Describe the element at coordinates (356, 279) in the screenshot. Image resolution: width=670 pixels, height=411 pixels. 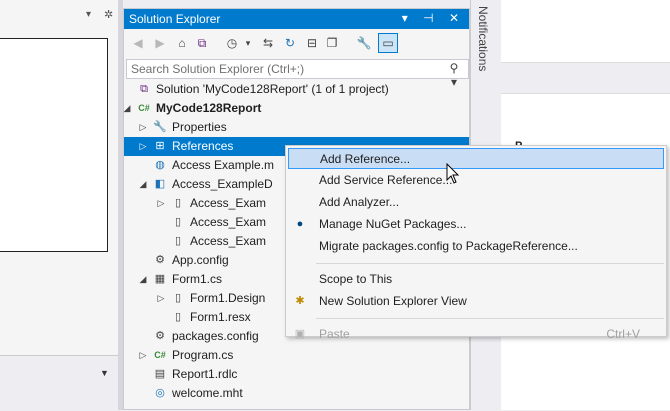
I see `menu-item-label: Scope to This` at that location.